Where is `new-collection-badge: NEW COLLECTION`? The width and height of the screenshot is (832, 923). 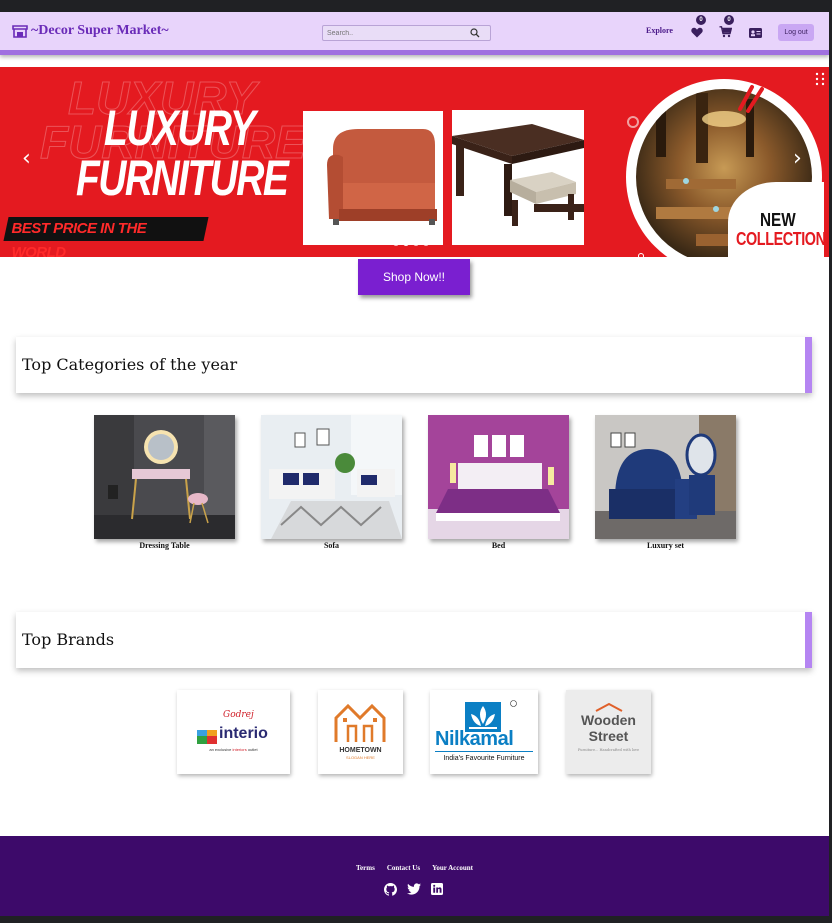
new-collection-badge: NEW COLLECTION is located at coordinates (777, 219).